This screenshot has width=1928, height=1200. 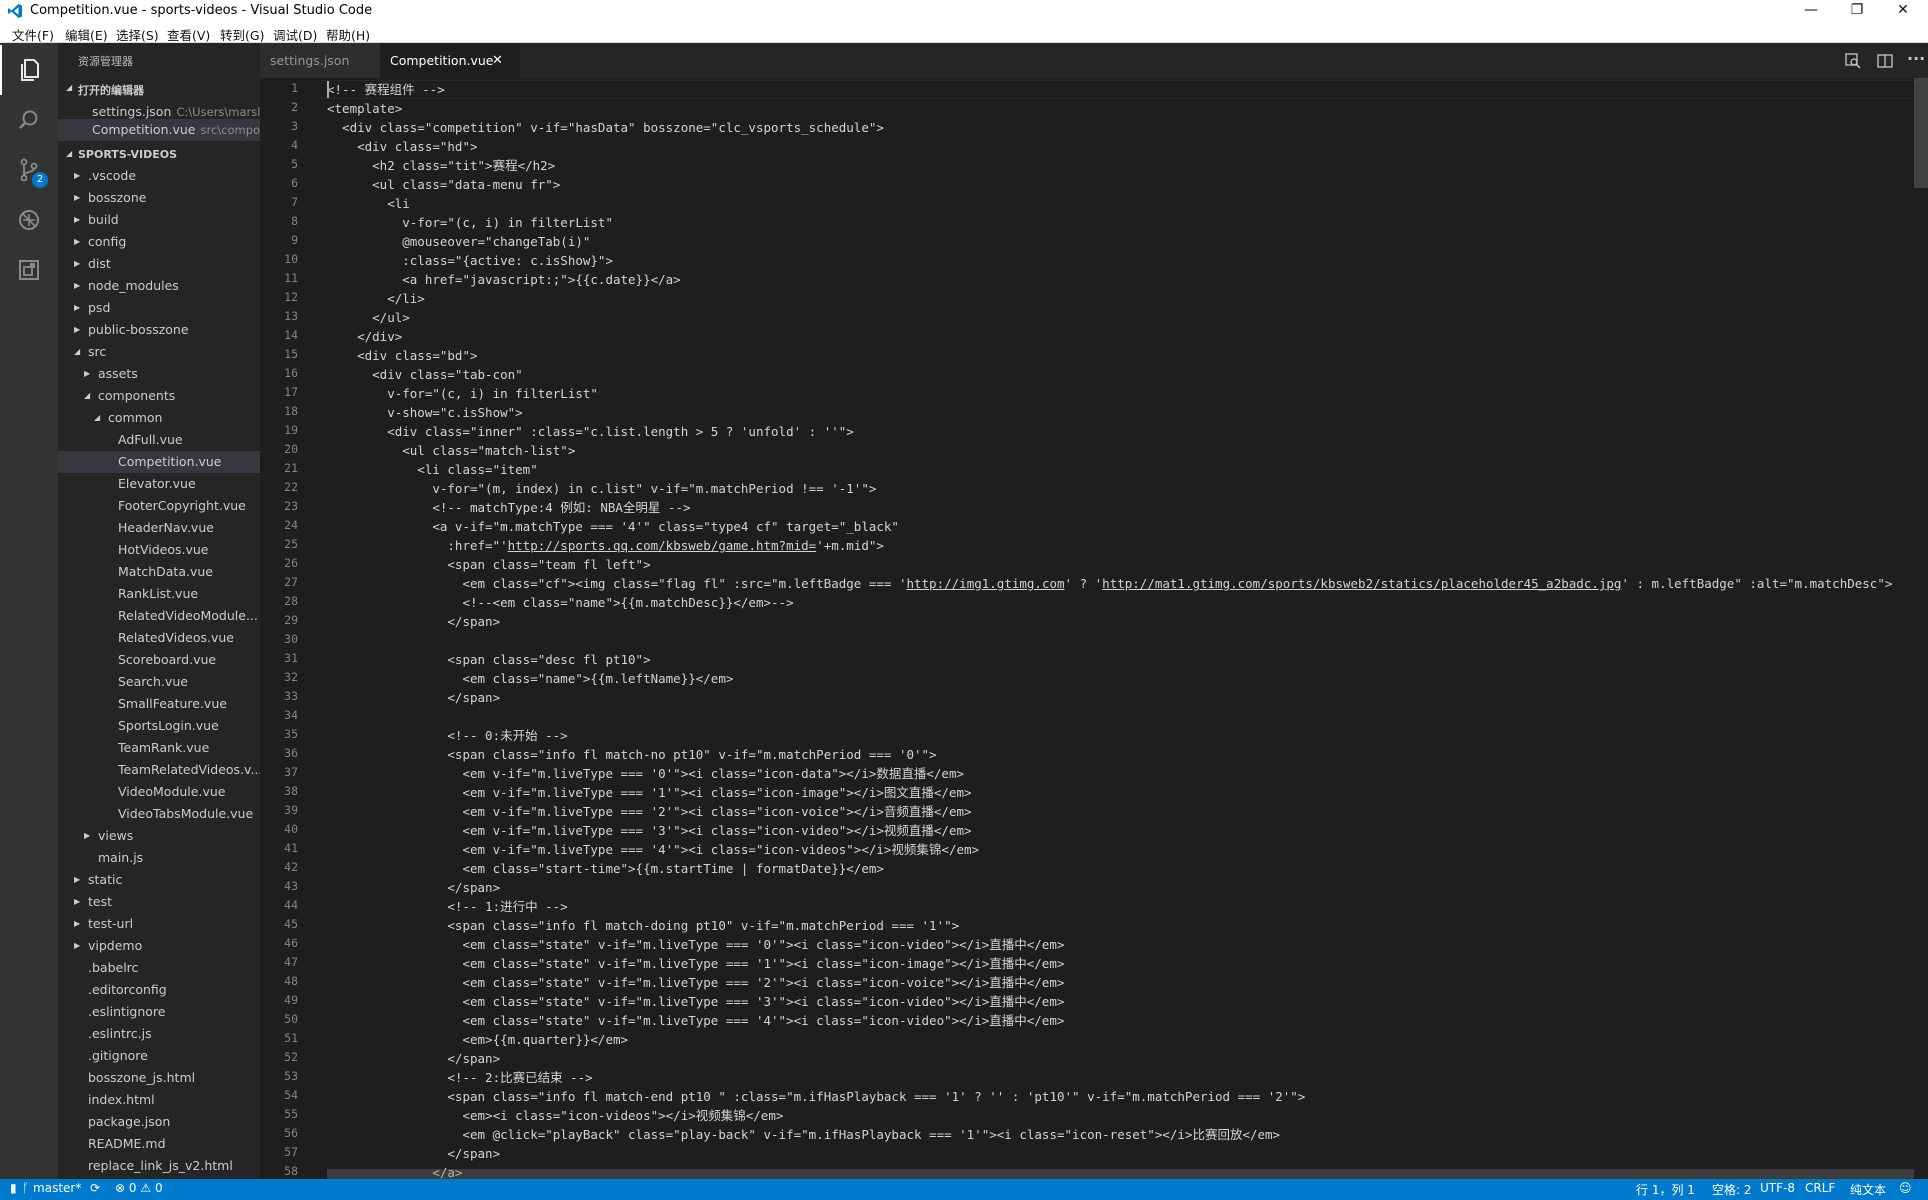 I want to click on remote-indicator-icon: ▮, so click(x=13, y=1188).